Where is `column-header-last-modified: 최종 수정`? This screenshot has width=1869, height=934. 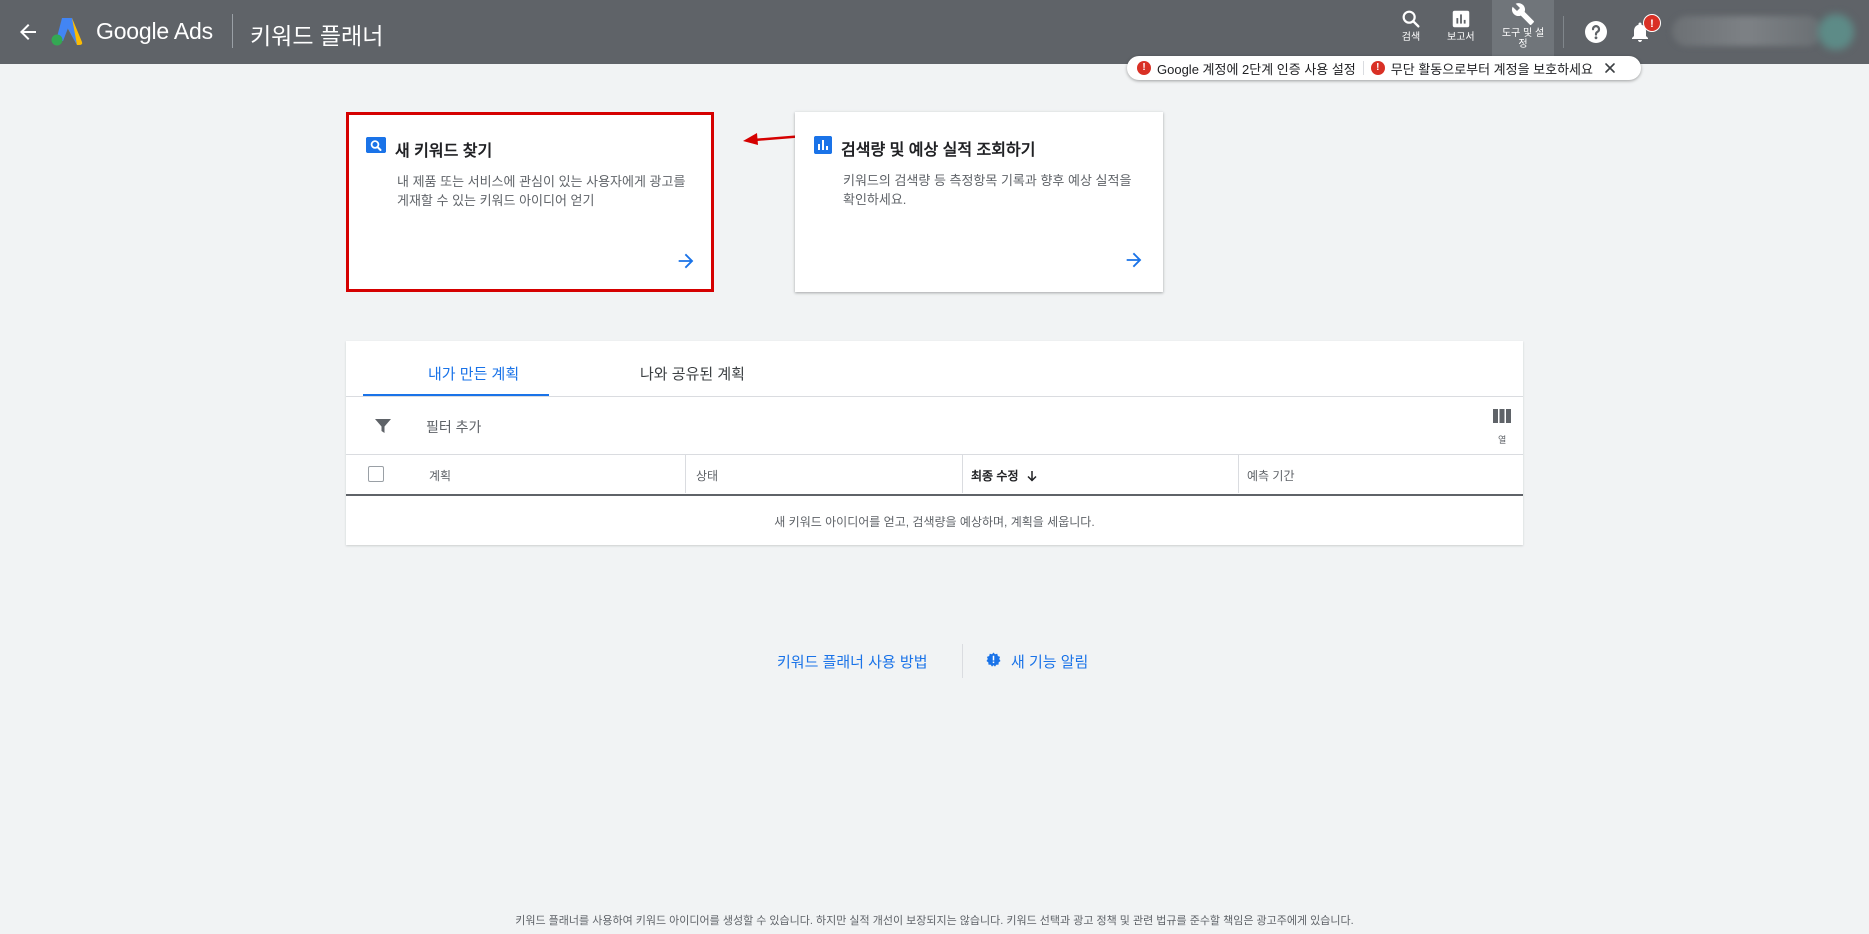
column-header-last-modified: 최종 수정 is located at coordinates (1004, 475).